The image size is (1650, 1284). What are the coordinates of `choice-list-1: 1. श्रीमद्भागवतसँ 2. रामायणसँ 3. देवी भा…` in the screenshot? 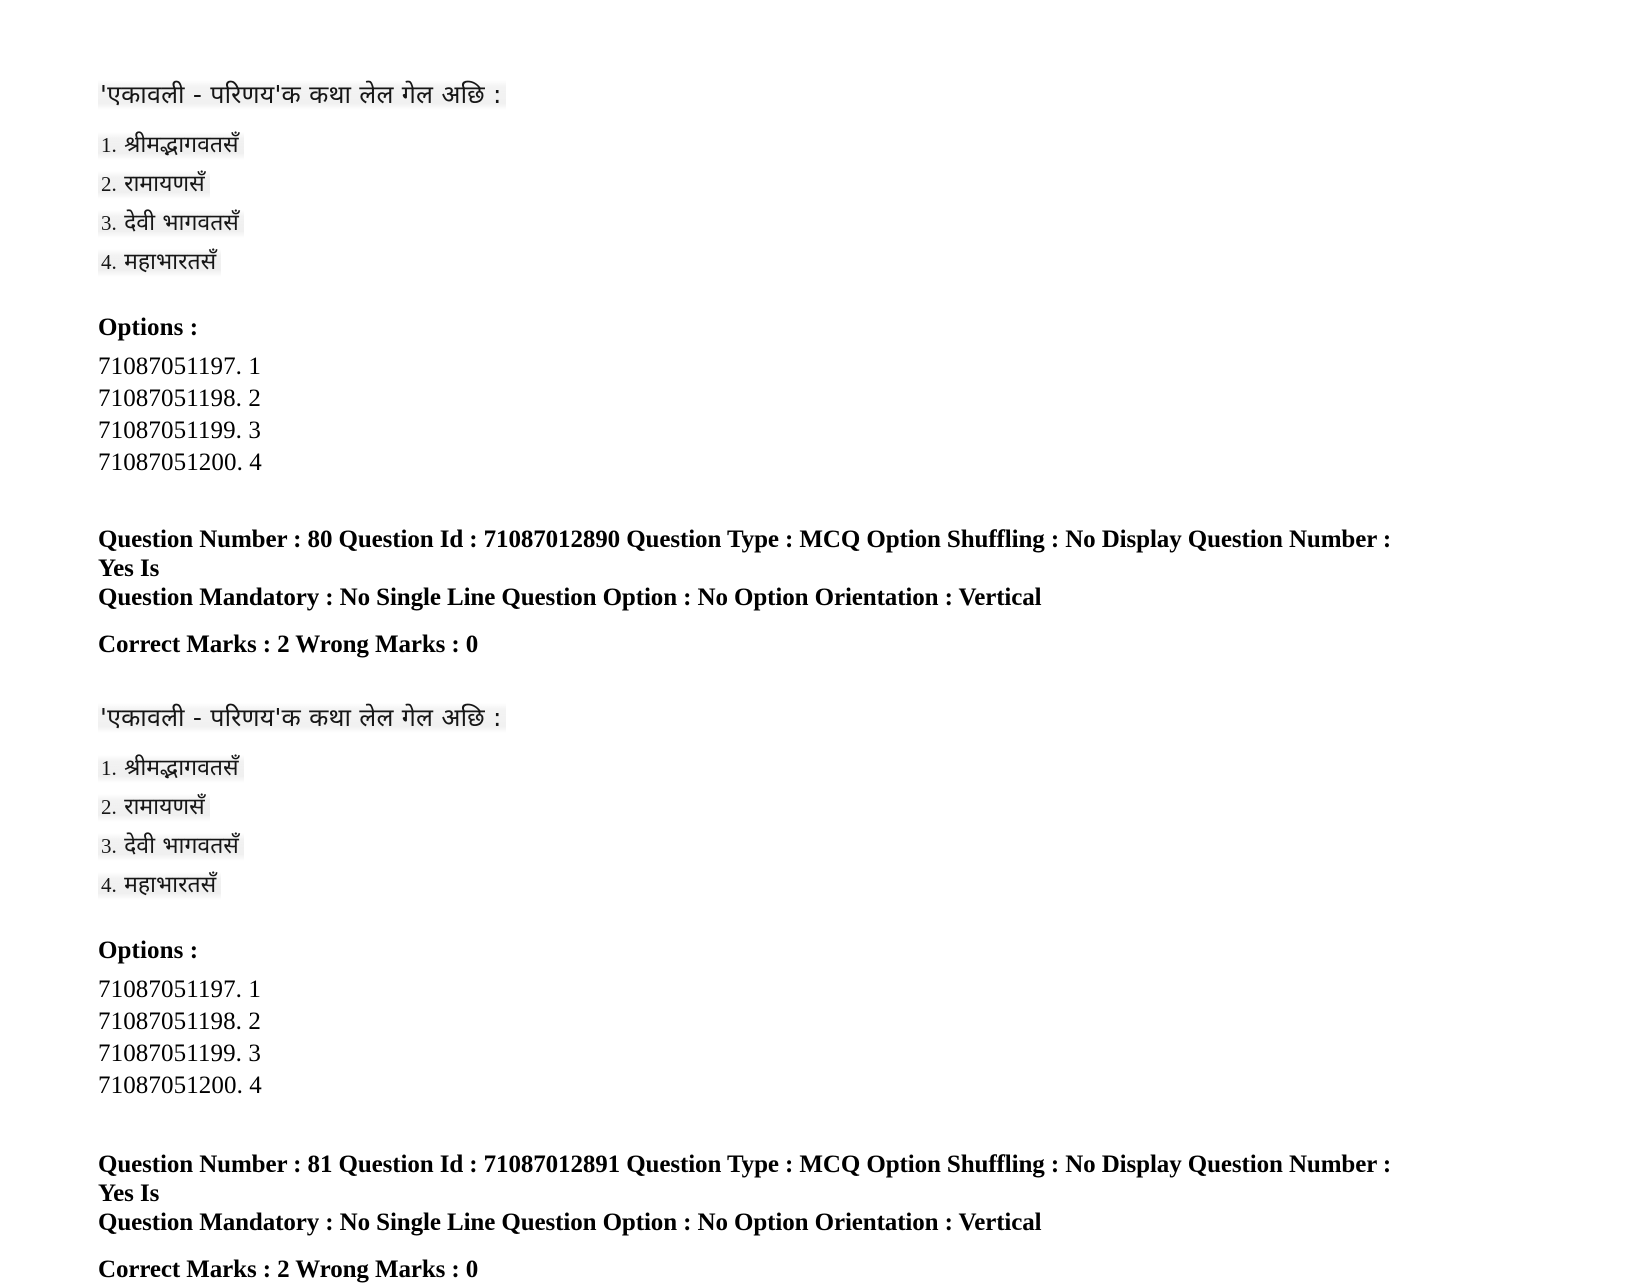 It's located at (825, 210).